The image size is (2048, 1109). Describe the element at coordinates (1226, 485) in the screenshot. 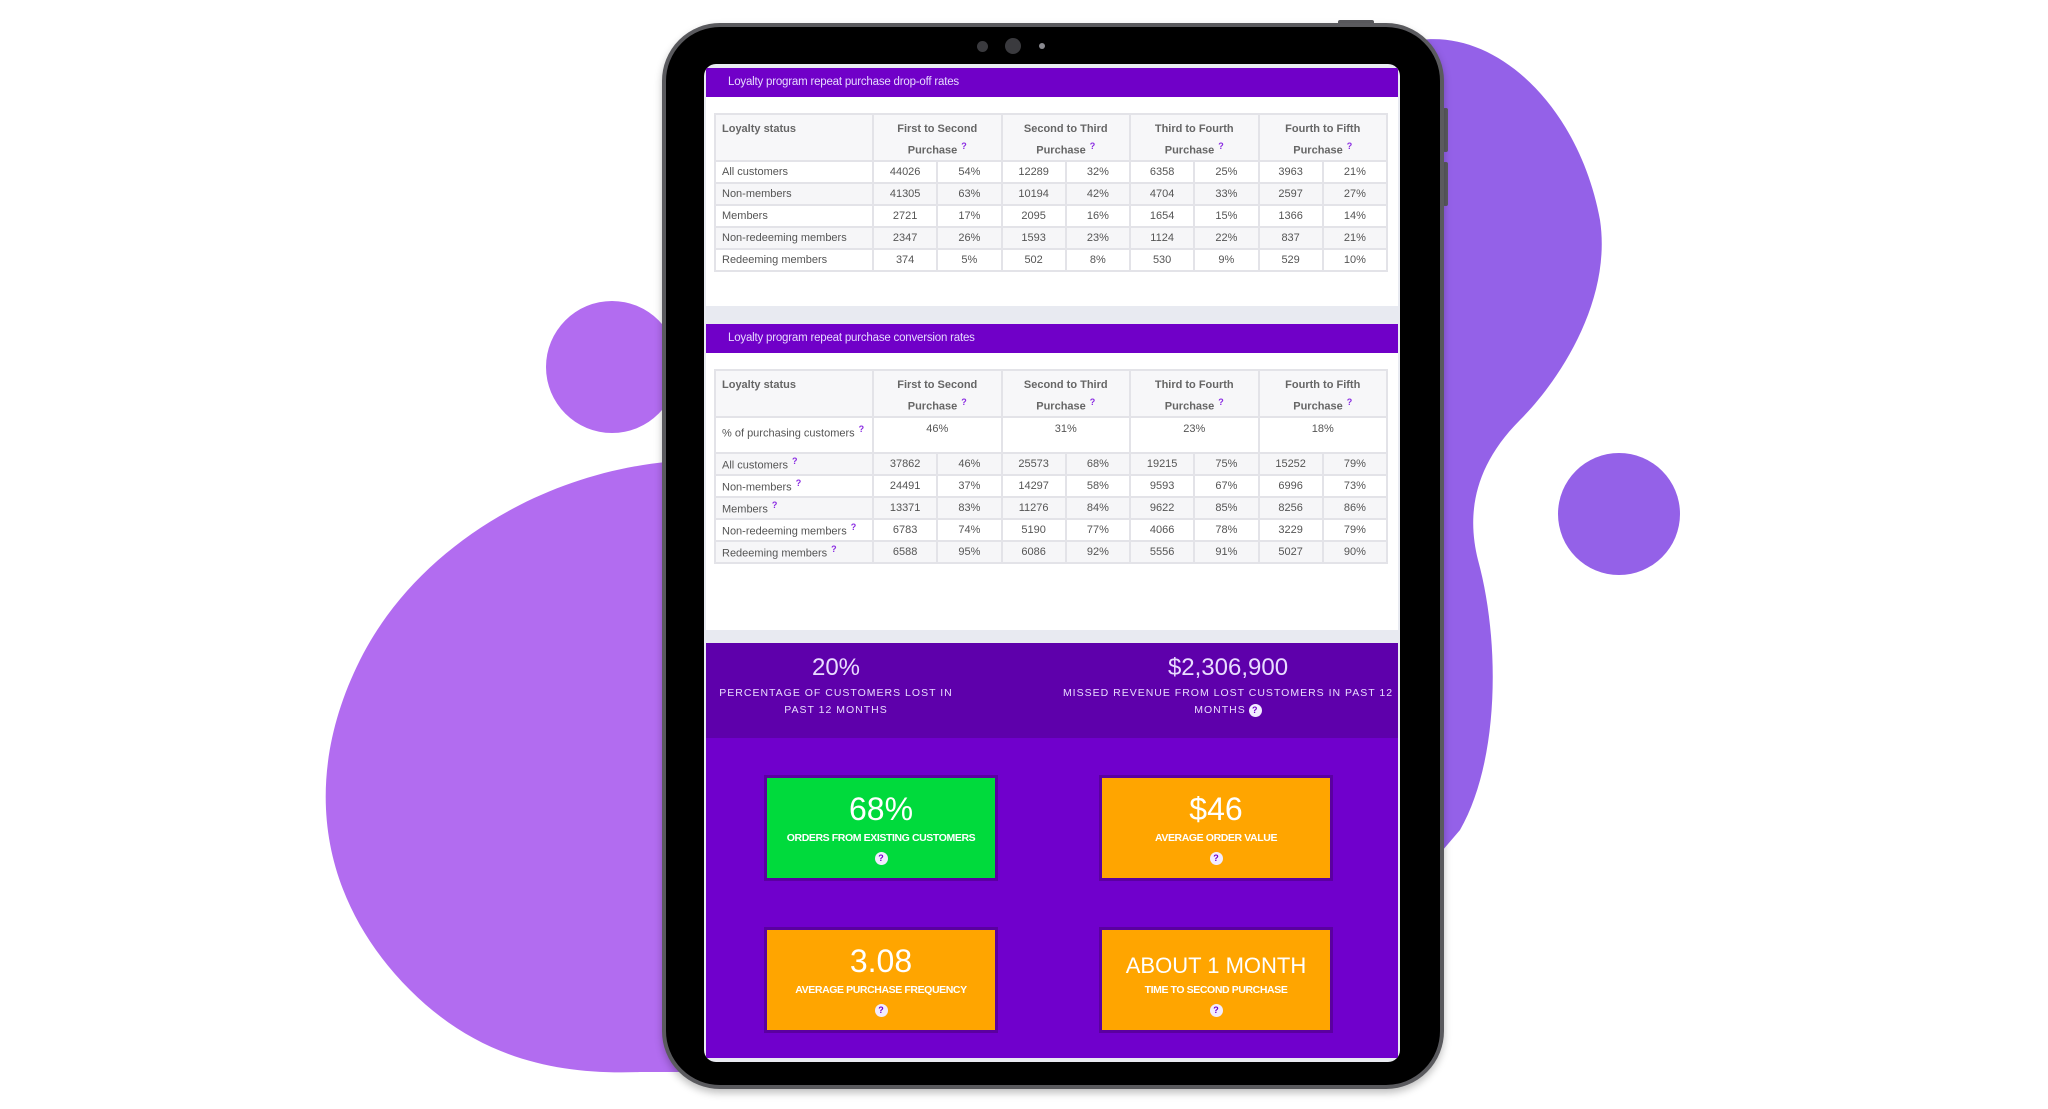

I see `percent-cell: 67%` at that location.